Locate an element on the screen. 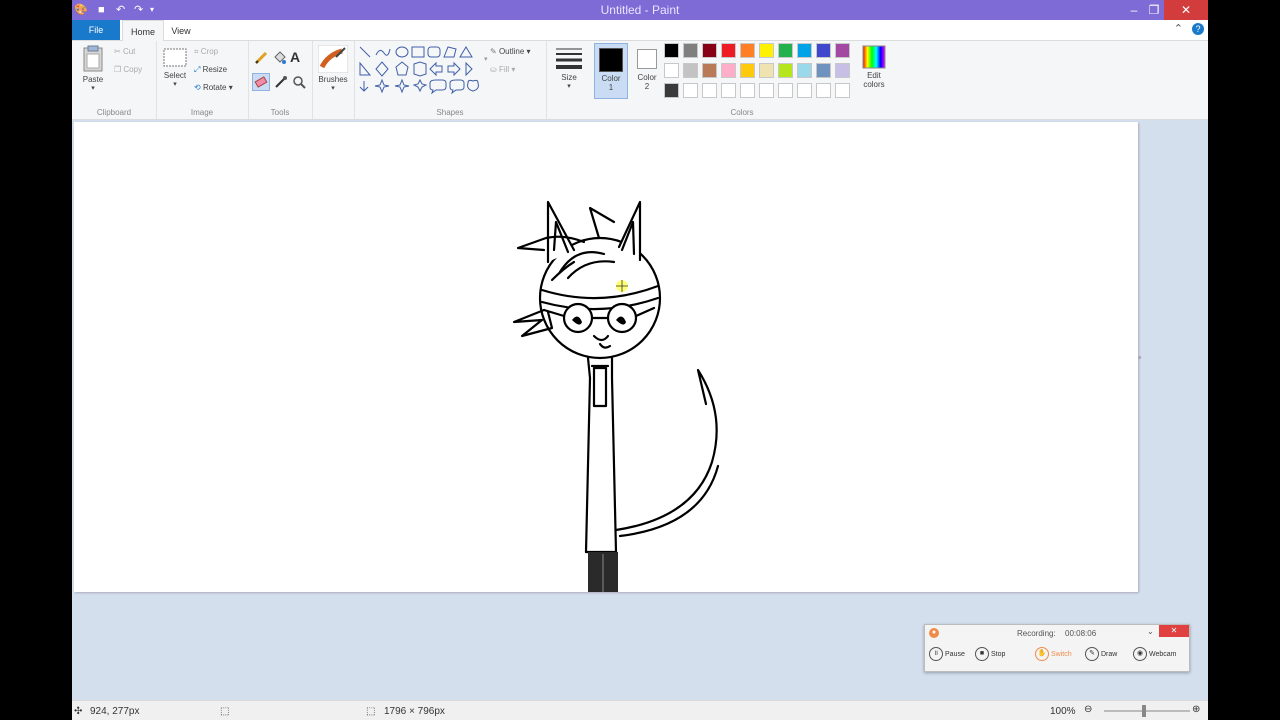 The height and width of the screenshot is (720, 1280). select-button: Select ▾ is located at coordinates (175, 67).